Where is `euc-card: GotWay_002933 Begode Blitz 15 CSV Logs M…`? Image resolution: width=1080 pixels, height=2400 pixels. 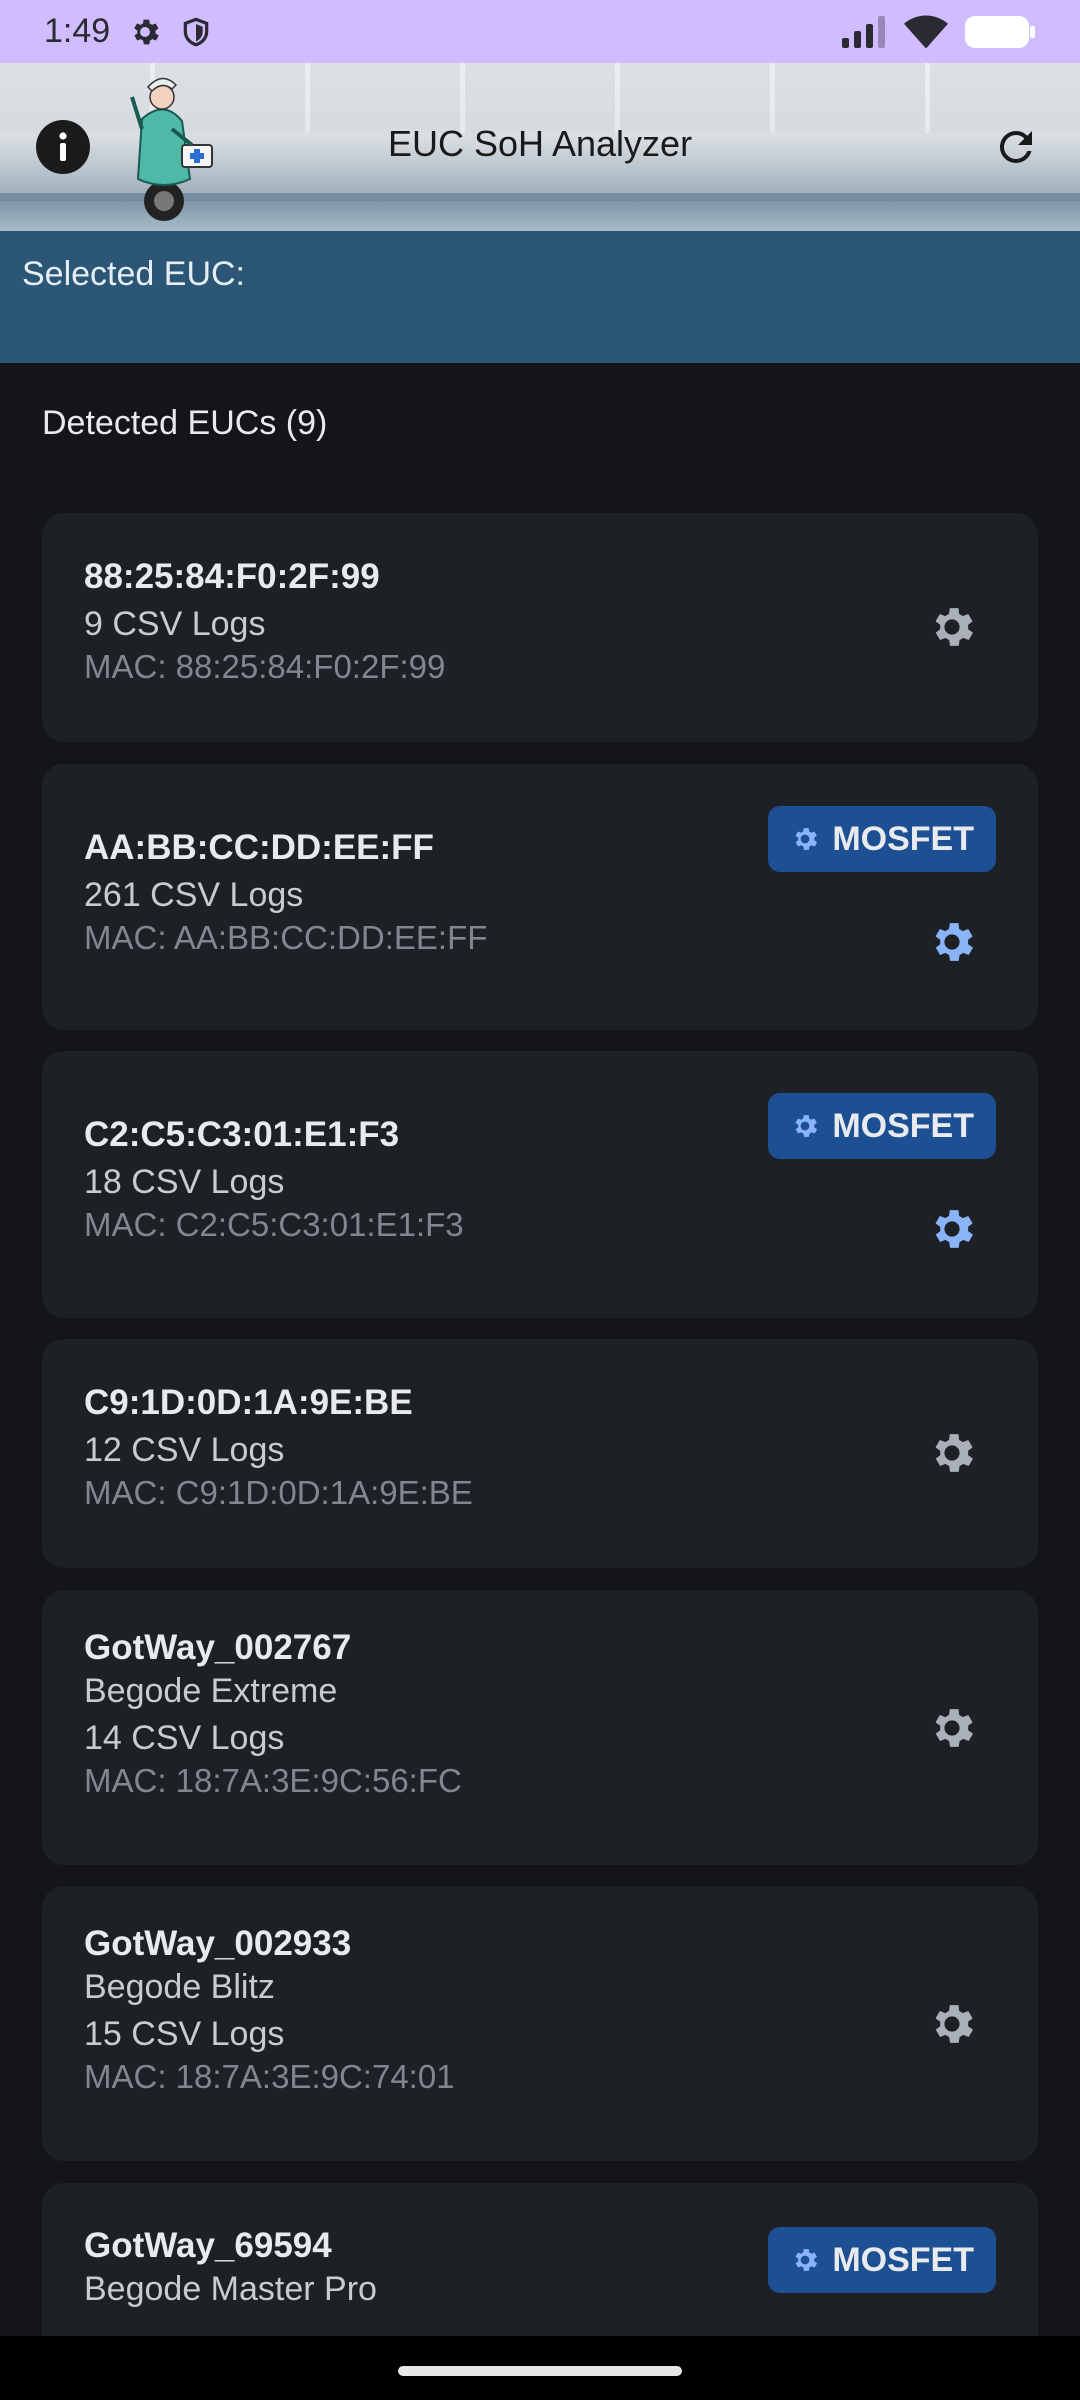 euc-card: GotWay_002933 Begode Blitz 15 CSV Logs M… is located at coordinates (540, 2023).